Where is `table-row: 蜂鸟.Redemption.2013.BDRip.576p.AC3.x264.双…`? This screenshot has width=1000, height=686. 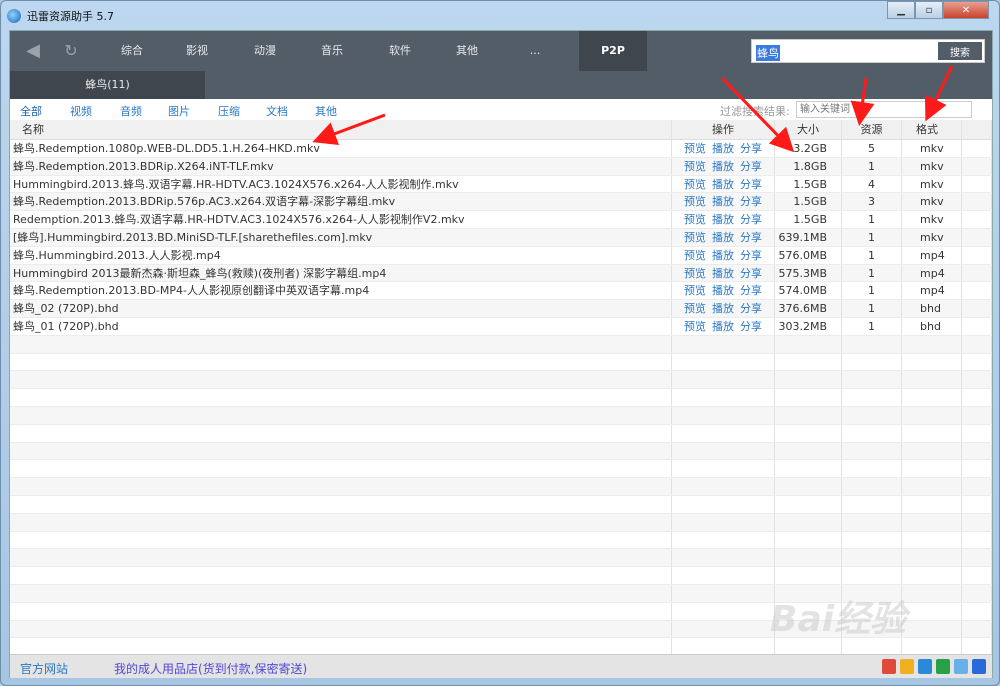 table-row: 蜂鸟.Redemption.2013.BDRip.576p.AC3.x264.双… is located at coordinates (501, 202).